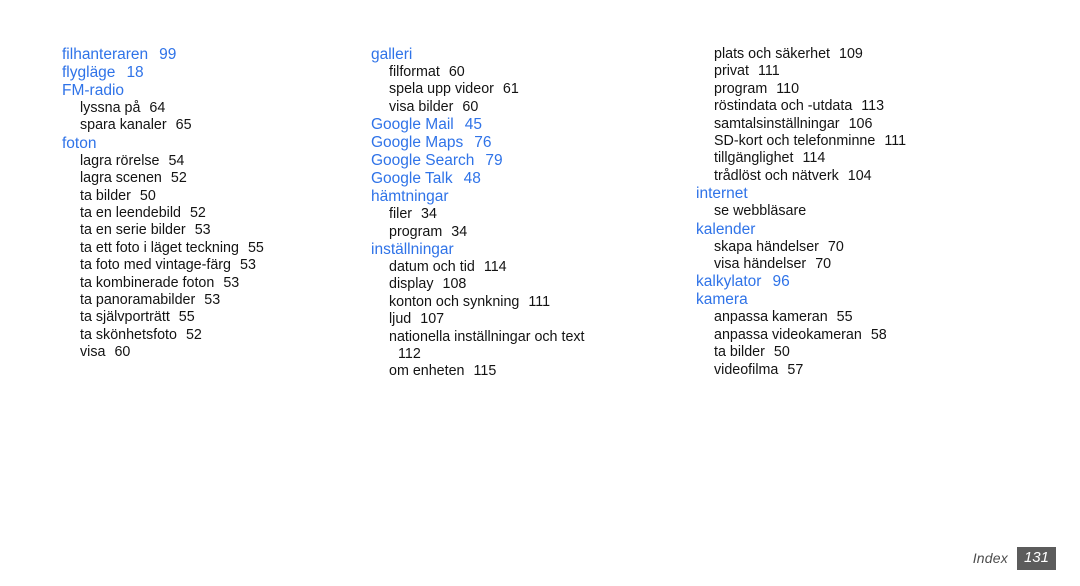 The image size is (1080, 586). I want to click on index-entry: ta kombinerade foton 53, so click(201, 283).